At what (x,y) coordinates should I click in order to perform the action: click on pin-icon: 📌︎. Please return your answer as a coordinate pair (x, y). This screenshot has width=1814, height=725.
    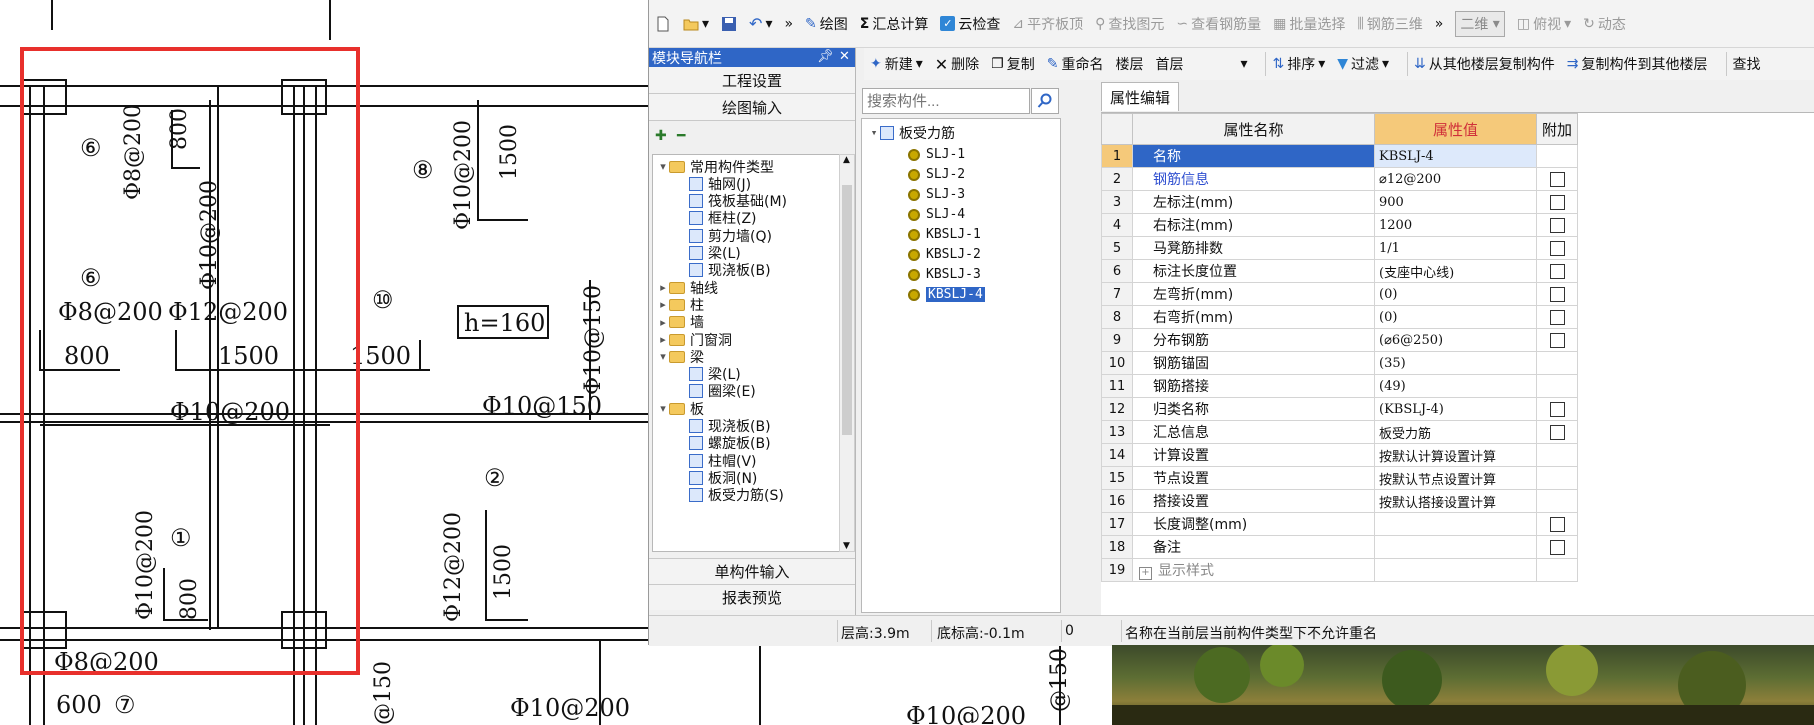
    Looking at the image, I should click on (825, 56).